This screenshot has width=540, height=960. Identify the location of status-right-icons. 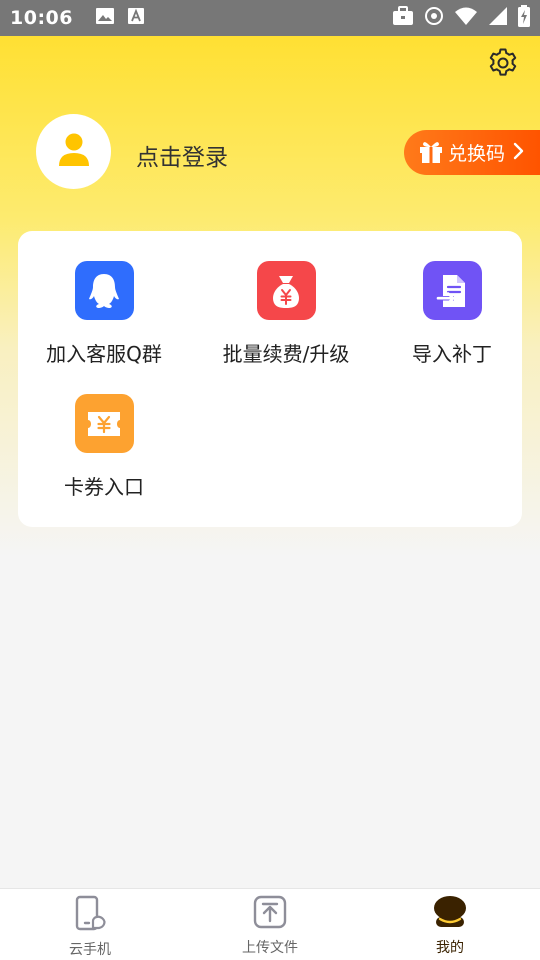
(461, 18).